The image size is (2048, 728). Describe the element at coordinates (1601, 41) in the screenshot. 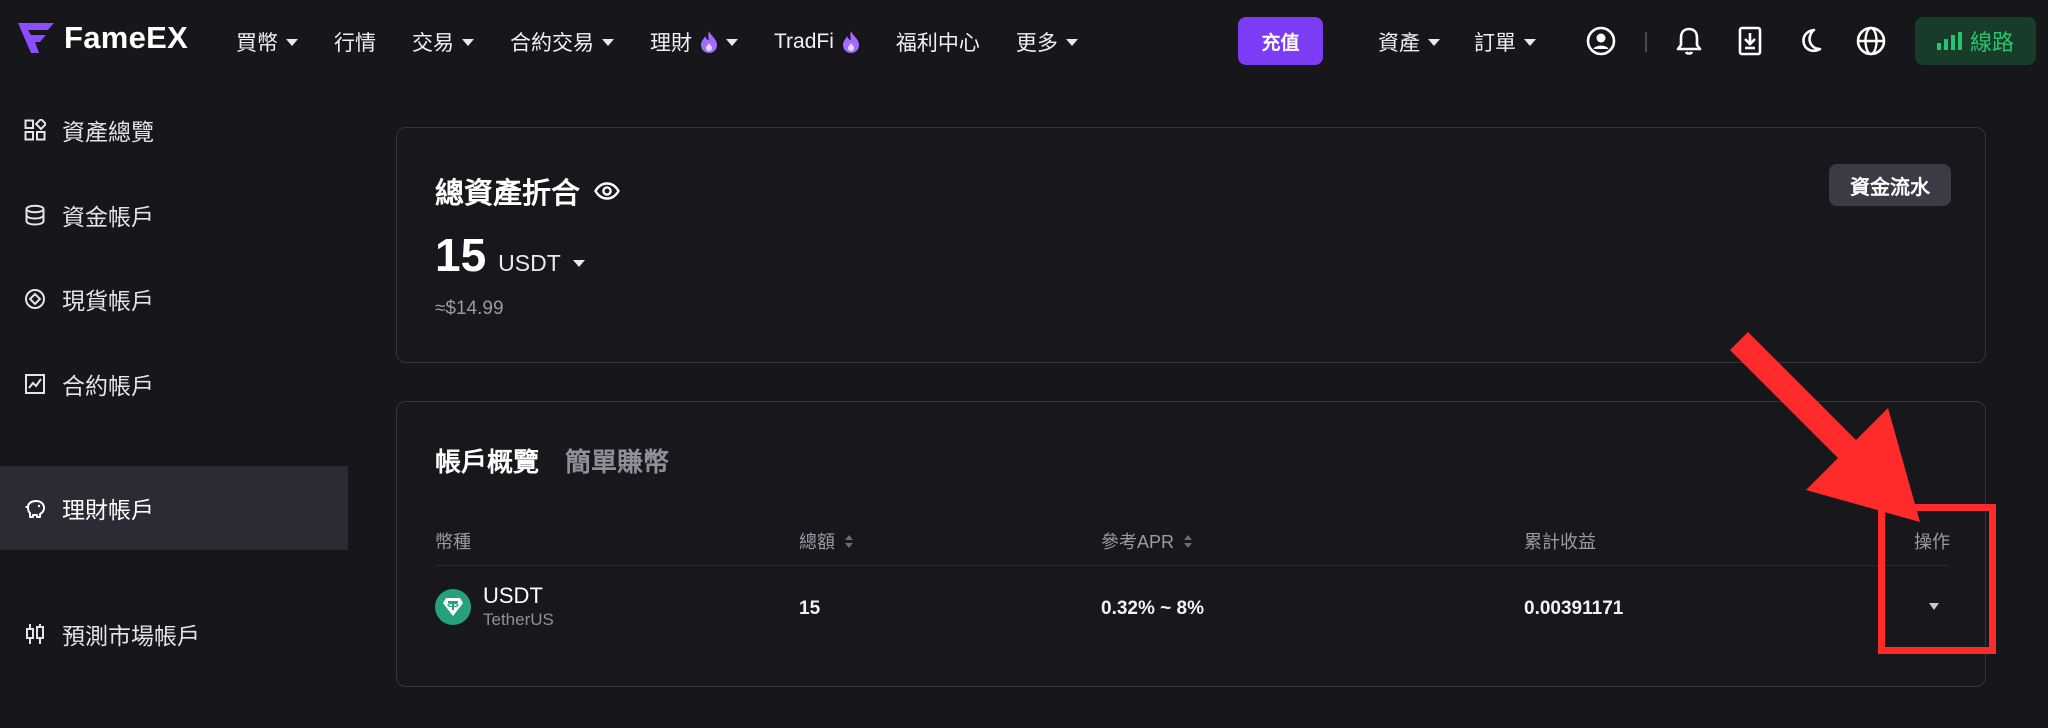

I see `user-icon` at that location.